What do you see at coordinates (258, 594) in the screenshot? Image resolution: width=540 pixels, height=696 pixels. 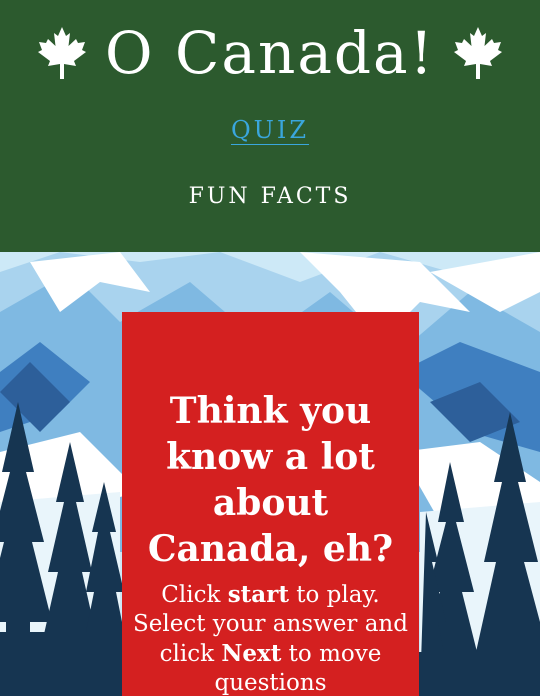 I see `start-keyword: start` at bounding box center [258, 594].